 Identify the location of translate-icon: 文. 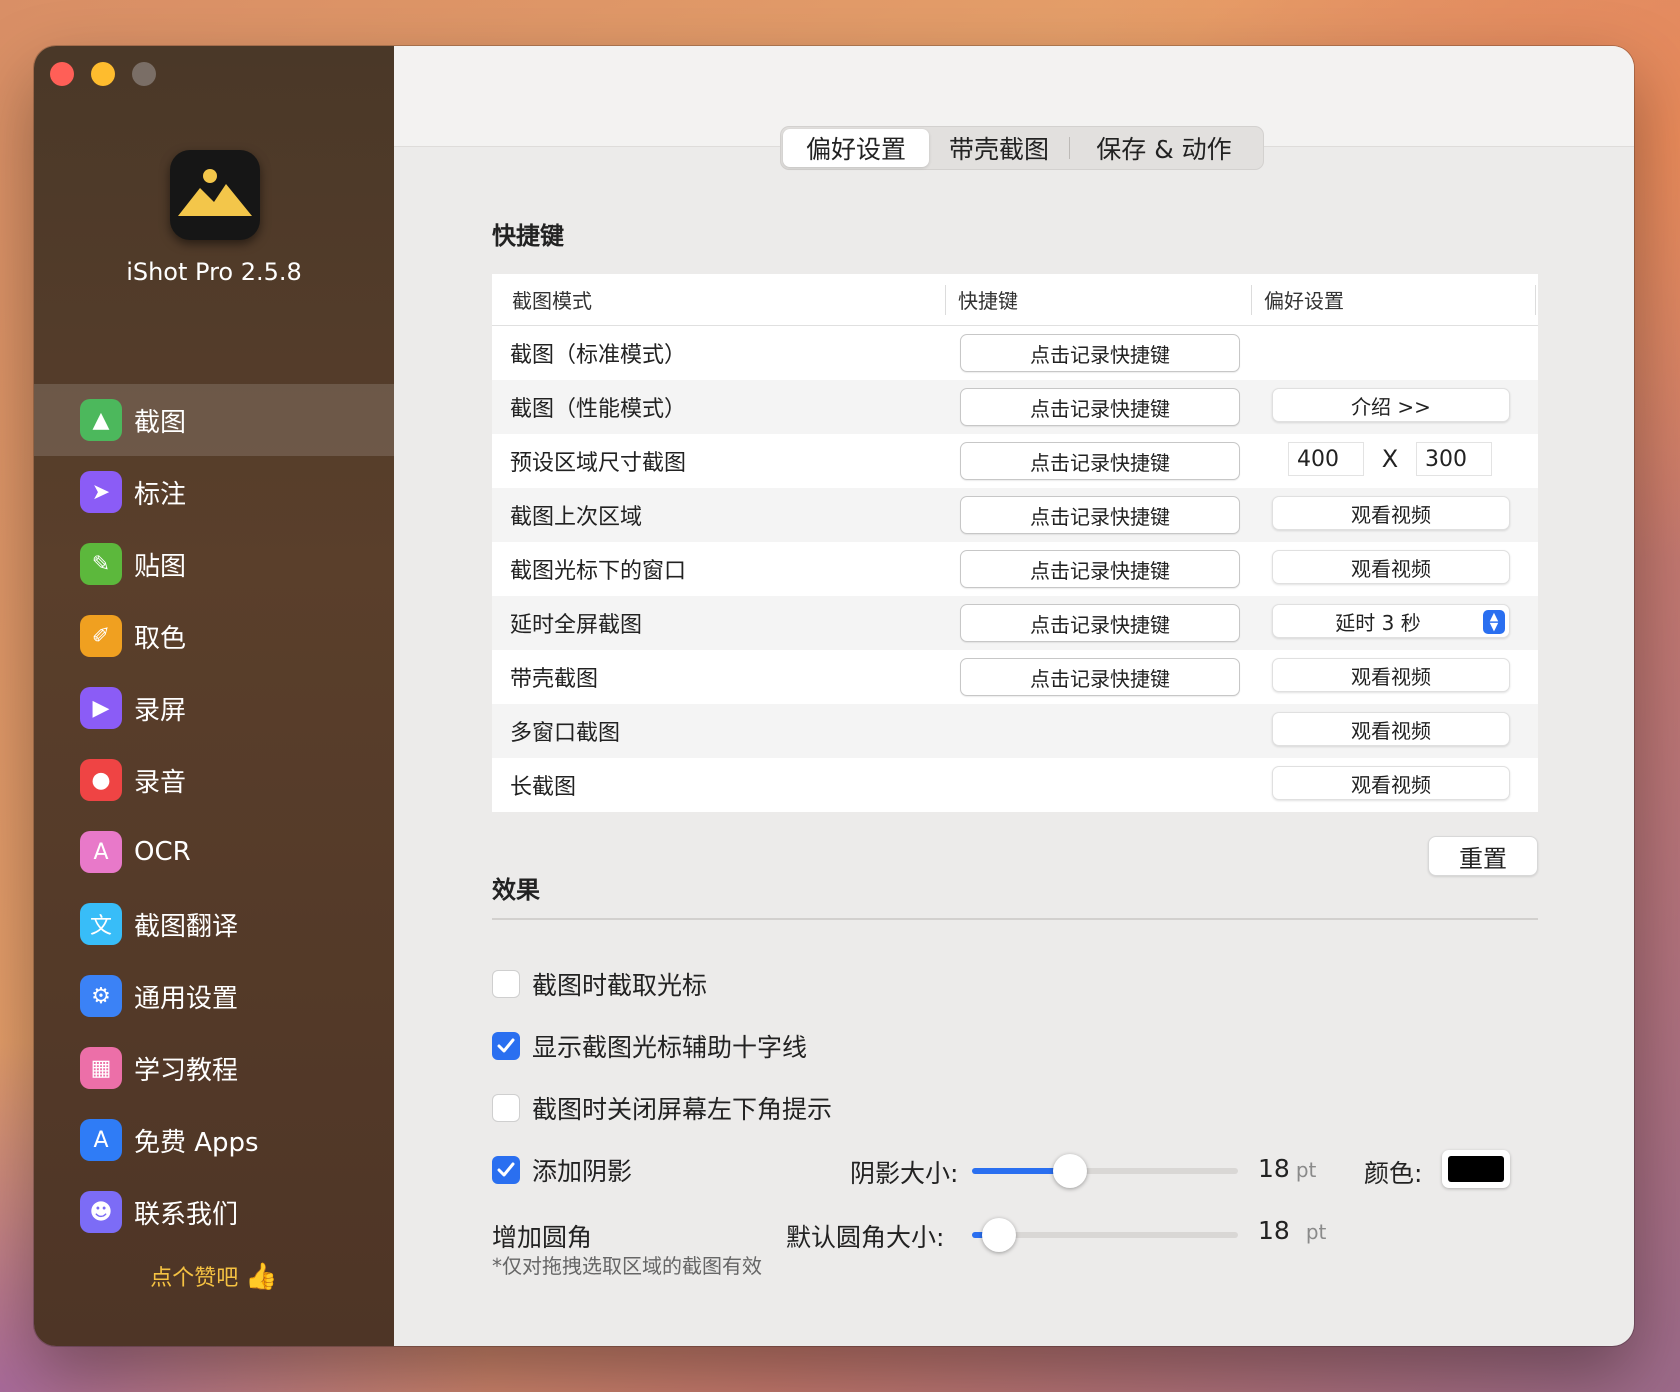
(101, 924).